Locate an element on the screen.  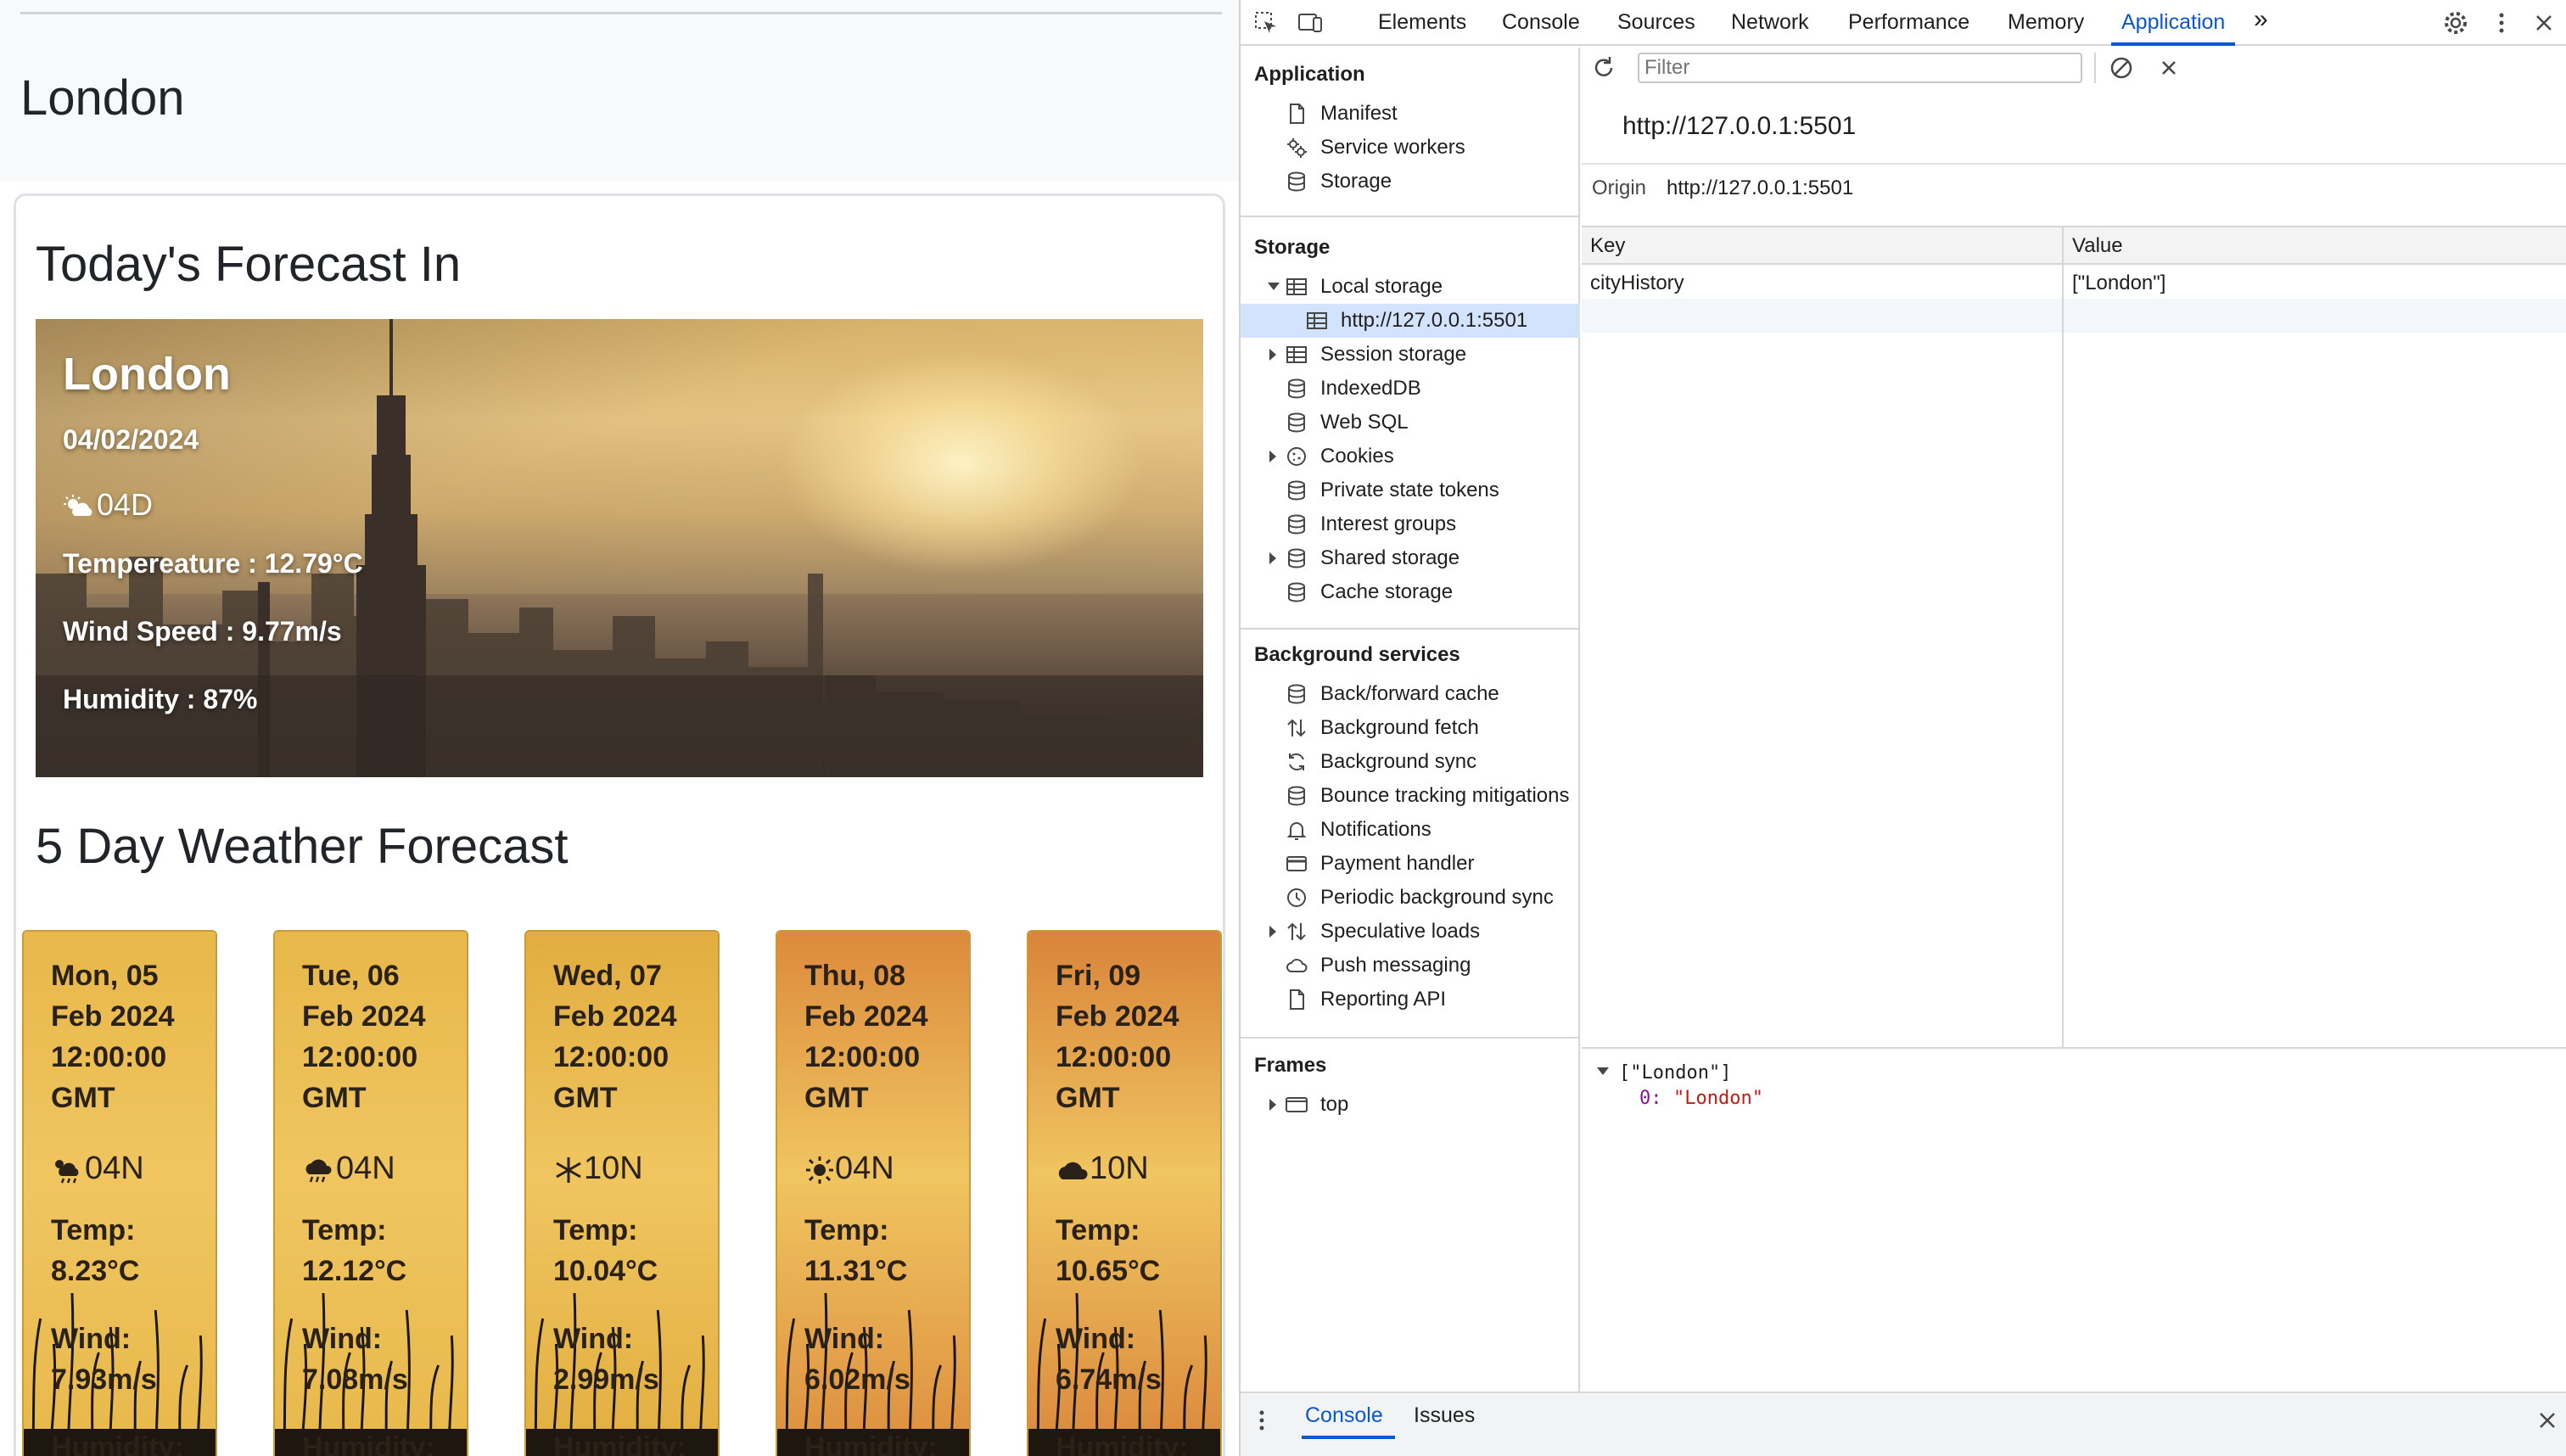
tab-console: Console is located at coordinates (1541, 22).